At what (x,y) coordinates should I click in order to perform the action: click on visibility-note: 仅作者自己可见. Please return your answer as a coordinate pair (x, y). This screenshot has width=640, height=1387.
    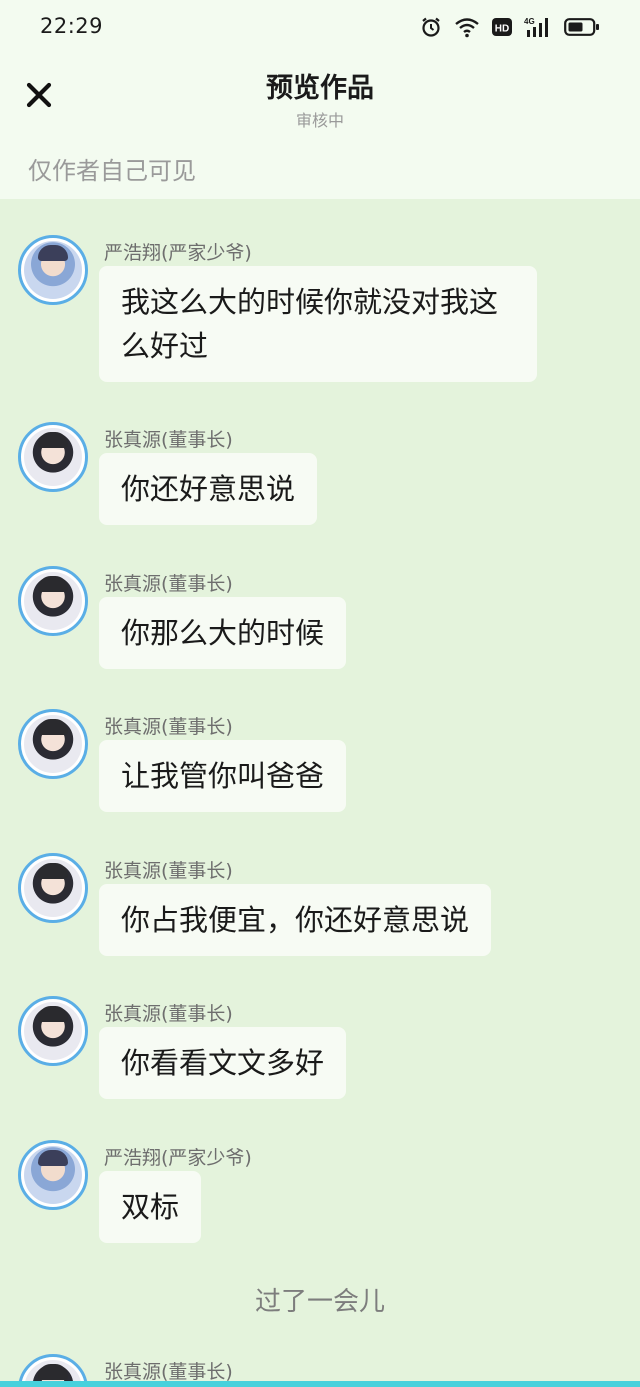
    Looking at the image, I should click on (112, 171).